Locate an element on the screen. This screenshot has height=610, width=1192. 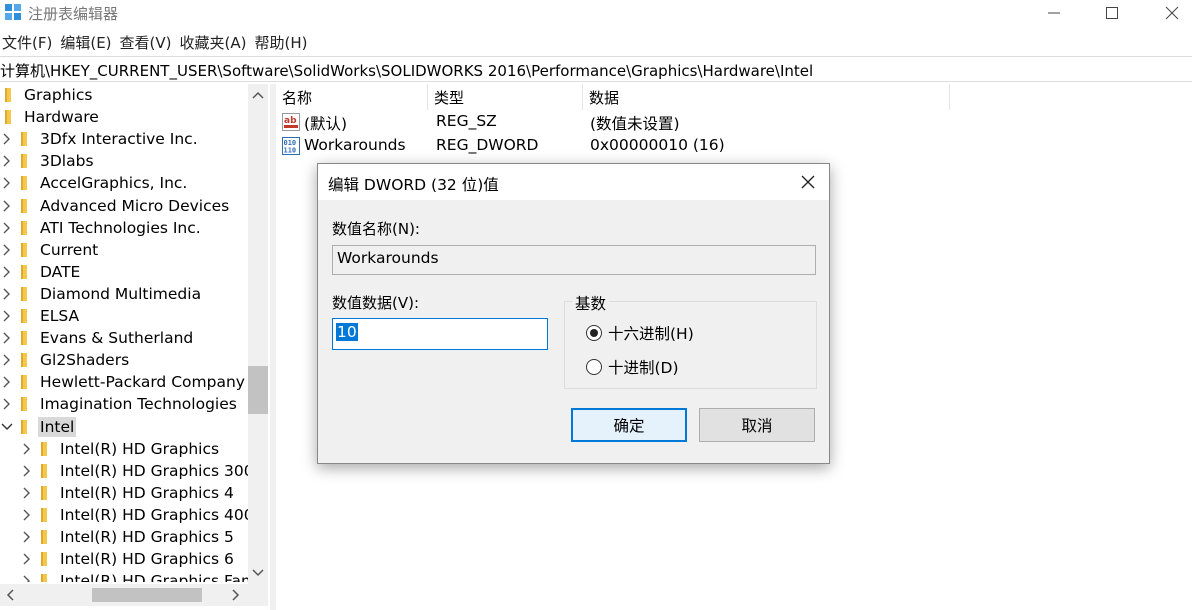
tree-item-label: 3Dfx Interactive Inc. is located at coordinates (119, 139).